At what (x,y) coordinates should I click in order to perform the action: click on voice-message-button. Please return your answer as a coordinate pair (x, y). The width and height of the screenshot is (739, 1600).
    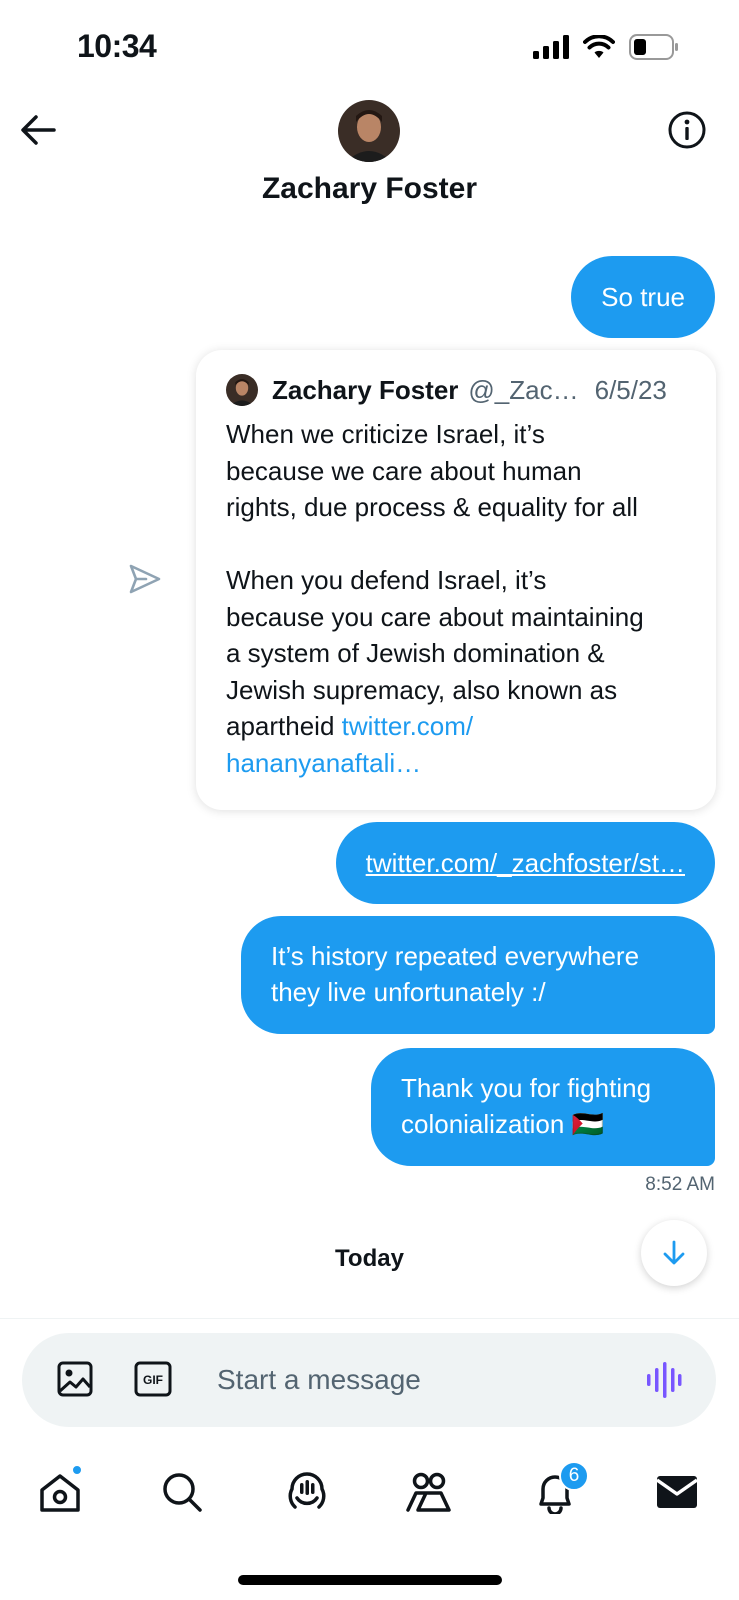
    Looking at the image, I should click on (664, 1382).